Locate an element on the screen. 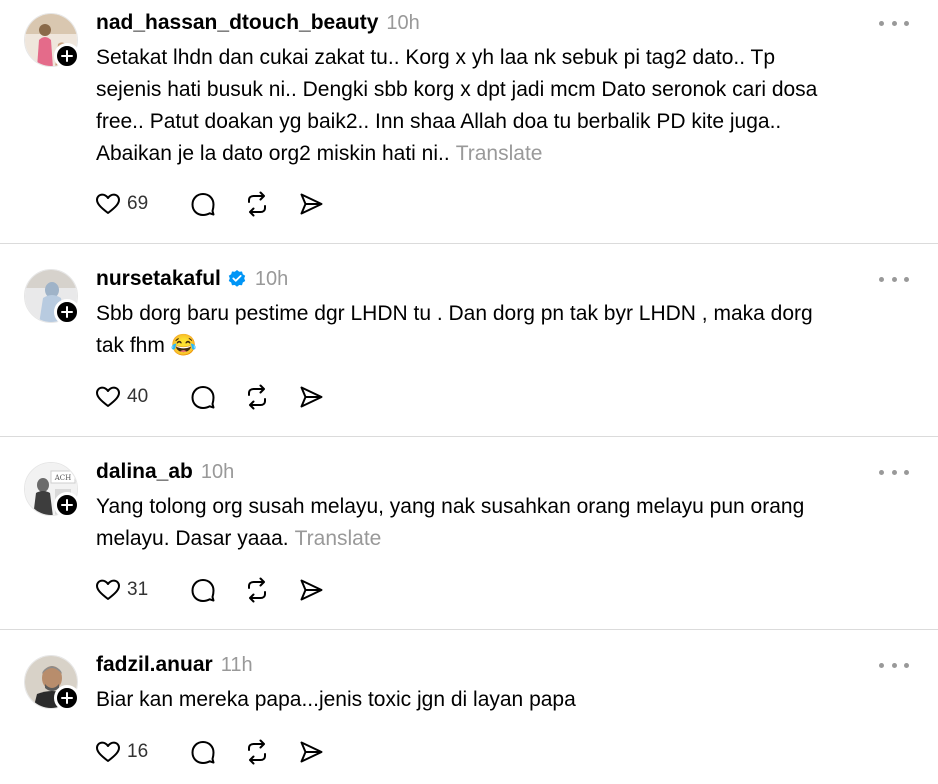 This screenshot has width=938, height=784. like-button: 69 is located at coordinates (128, 204).